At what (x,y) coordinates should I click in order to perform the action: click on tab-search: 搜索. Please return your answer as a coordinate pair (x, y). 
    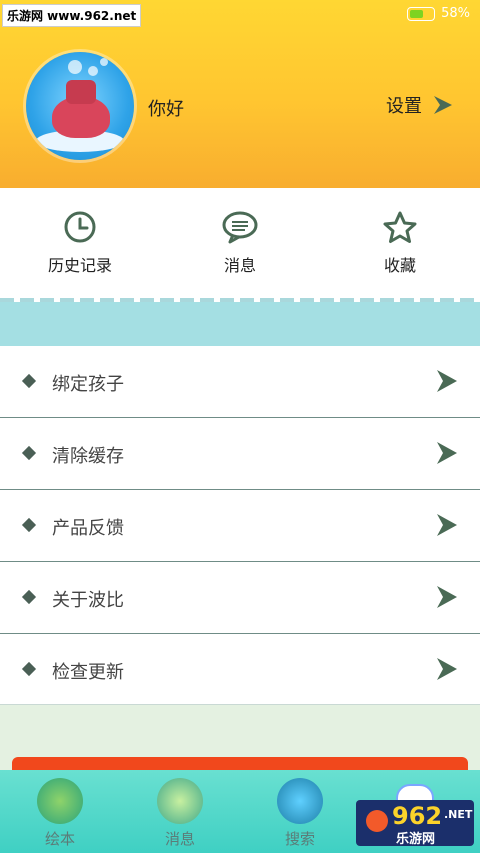
    Looking at the image, I should click on (300, 811).